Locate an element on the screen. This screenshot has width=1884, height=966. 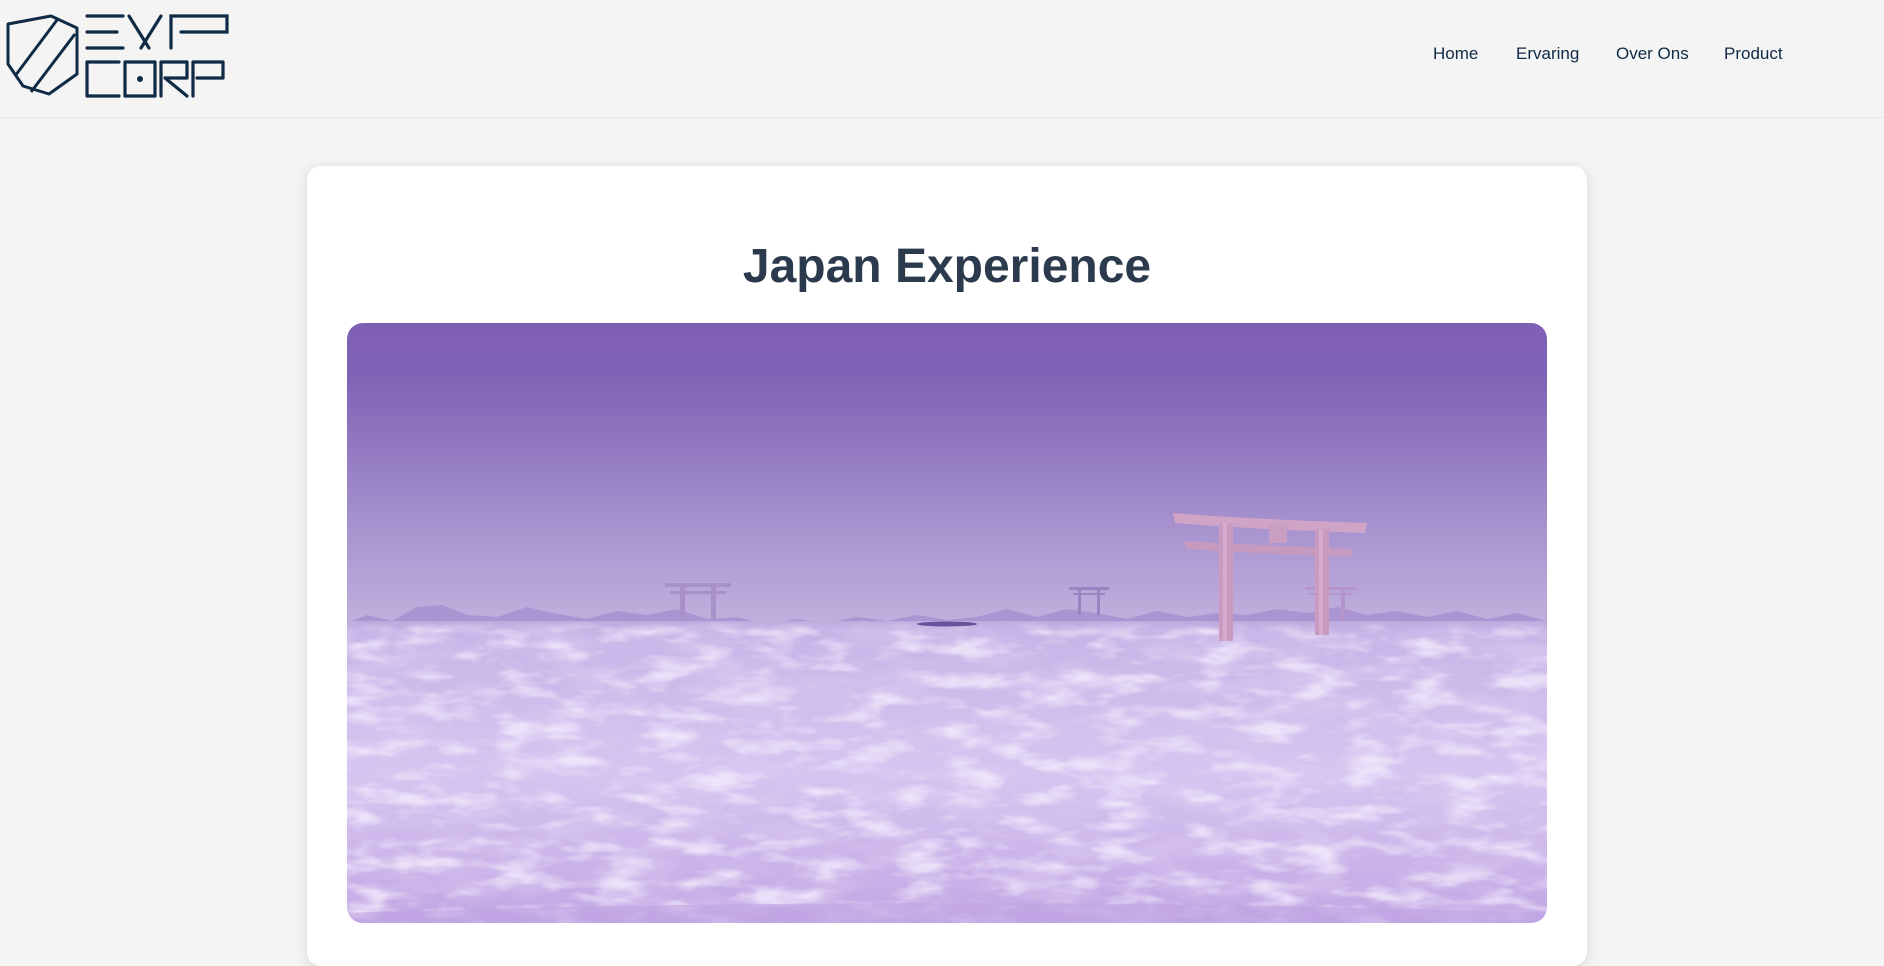
ground-haze is located at coordinates (947, 661).